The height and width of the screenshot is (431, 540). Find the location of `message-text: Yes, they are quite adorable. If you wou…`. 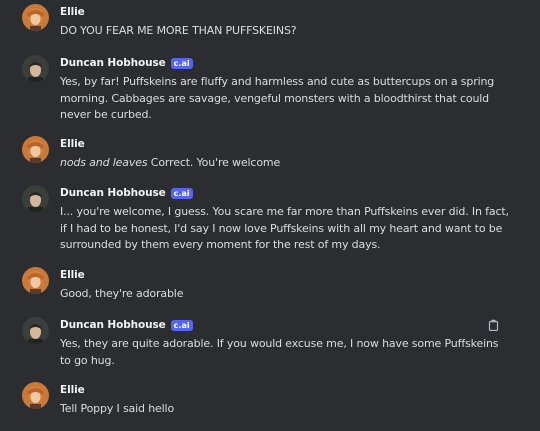

message-text: Yes, they are quite adorable. If you wou… is located at coordinates (279, 352).